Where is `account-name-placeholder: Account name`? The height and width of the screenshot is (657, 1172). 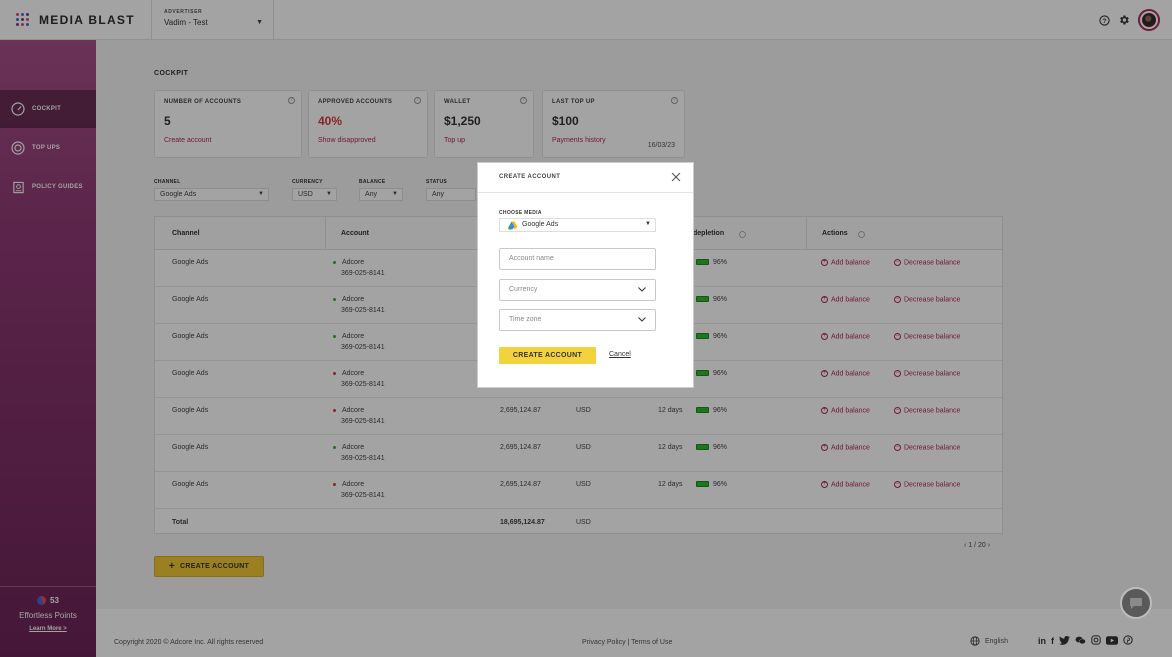 account-name-placeholder: Account name is located at coordinates (531, 258).